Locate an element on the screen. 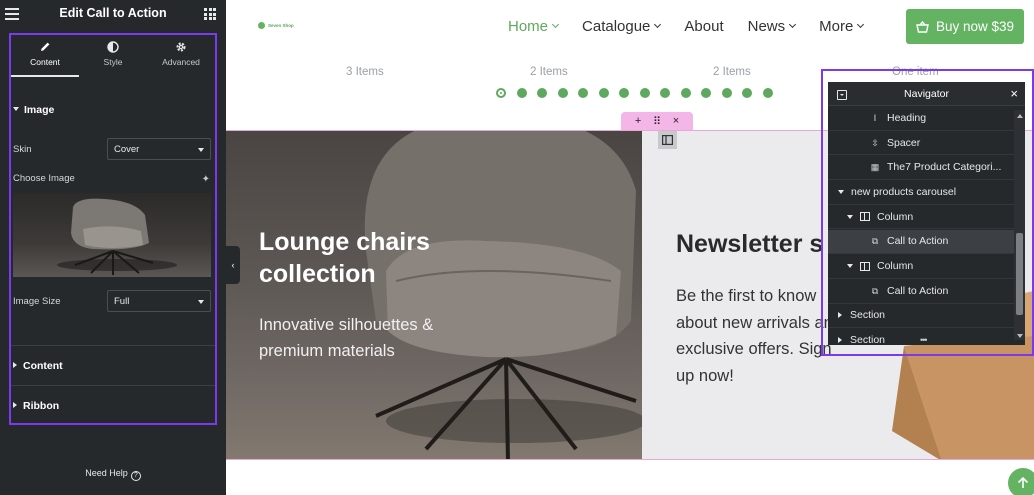  choose-image-label: Choose Image is located at coordinates (44, 178).